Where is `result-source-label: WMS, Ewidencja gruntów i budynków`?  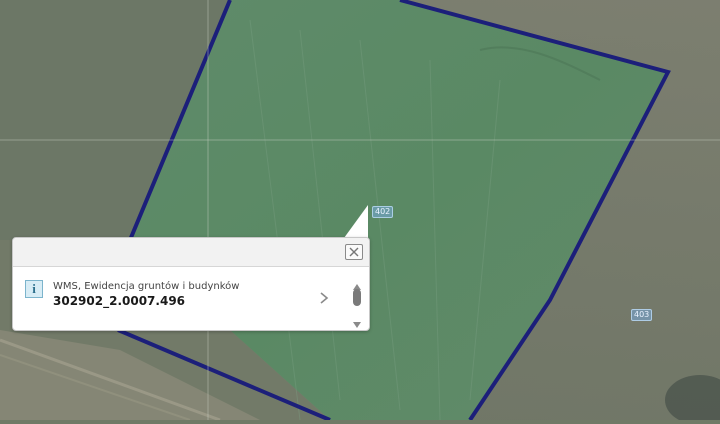 result-source-label: WMS, Ewidencja gruntów i budynków is located at coordinates (146, 286).